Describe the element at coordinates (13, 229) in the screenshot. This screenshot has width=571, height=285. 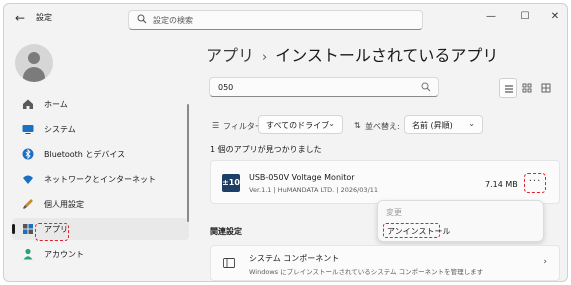
I see `active-indicator` at that location.